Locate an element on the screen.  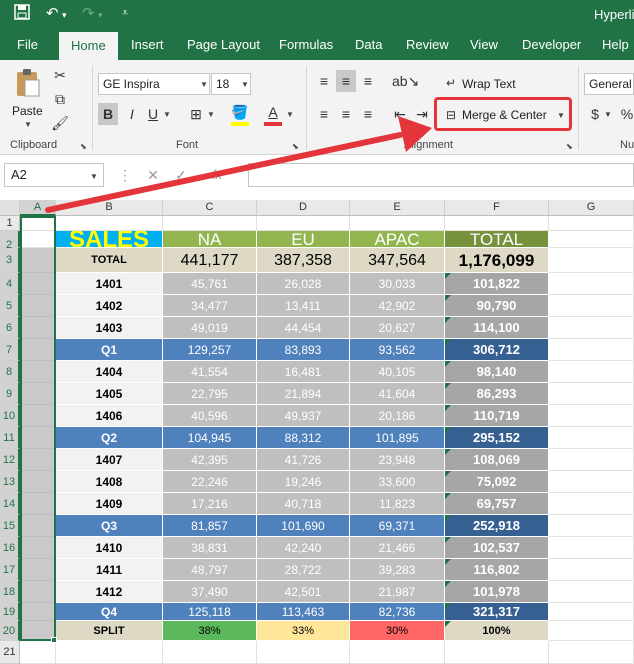
annotation-arrow is located at coordinates (238, 164).